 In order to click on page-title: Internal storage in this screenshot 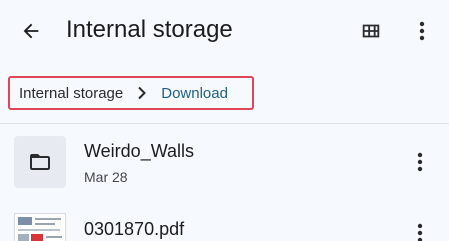, I will do `click(149, 29)`.